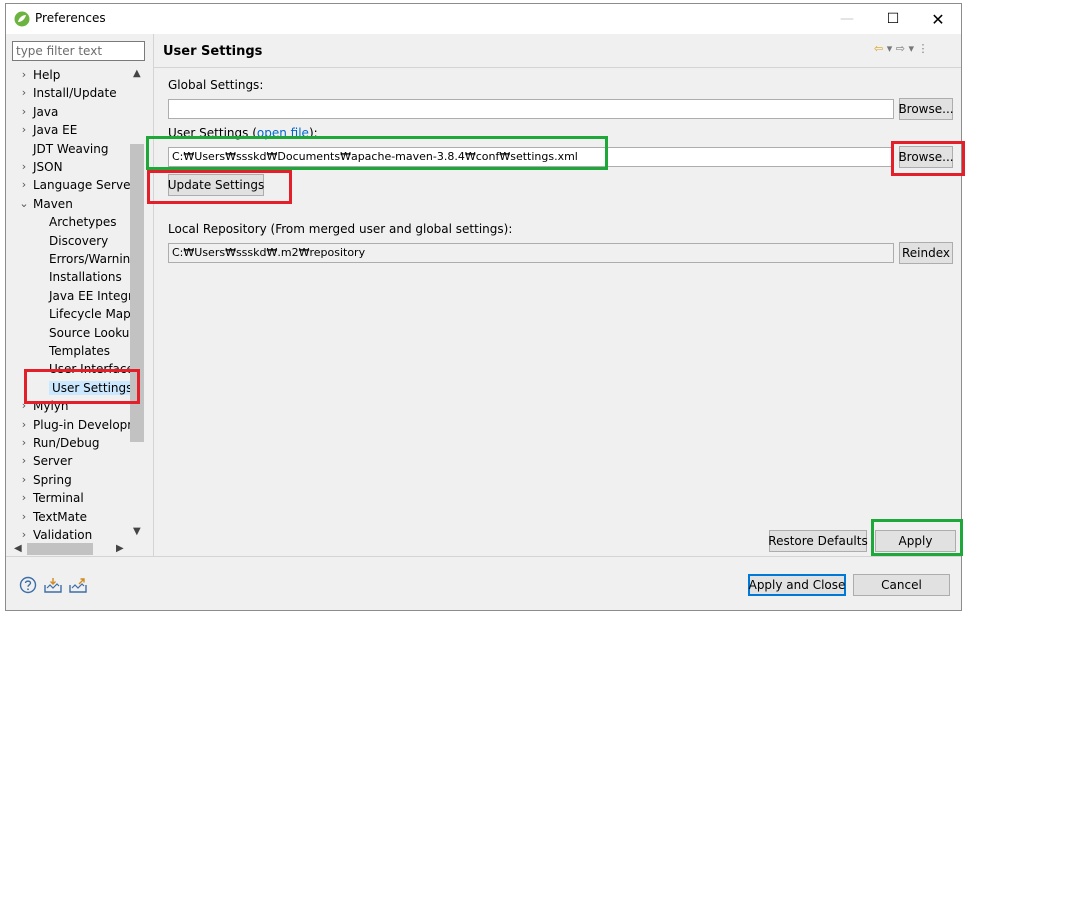 This screenshot has height=908, width=1067. What do you see at coordinates (531, 253) in the screenshot?
I see `local-repository-input: C:₩Users₩ssskd₩.m2₩repository` at bounding box center [531, 253].